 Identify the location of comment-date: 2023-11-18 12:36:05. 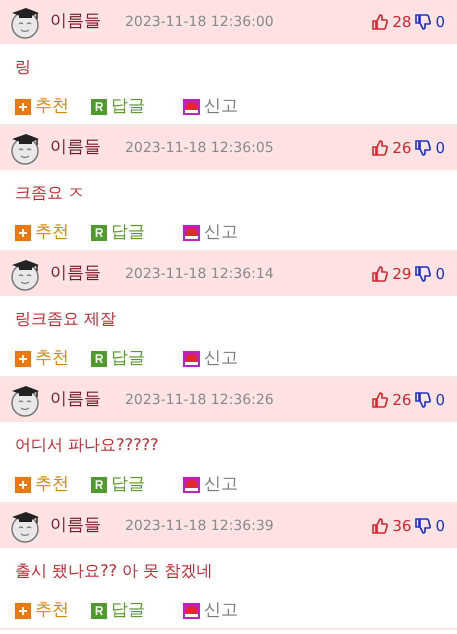
(199, 148).